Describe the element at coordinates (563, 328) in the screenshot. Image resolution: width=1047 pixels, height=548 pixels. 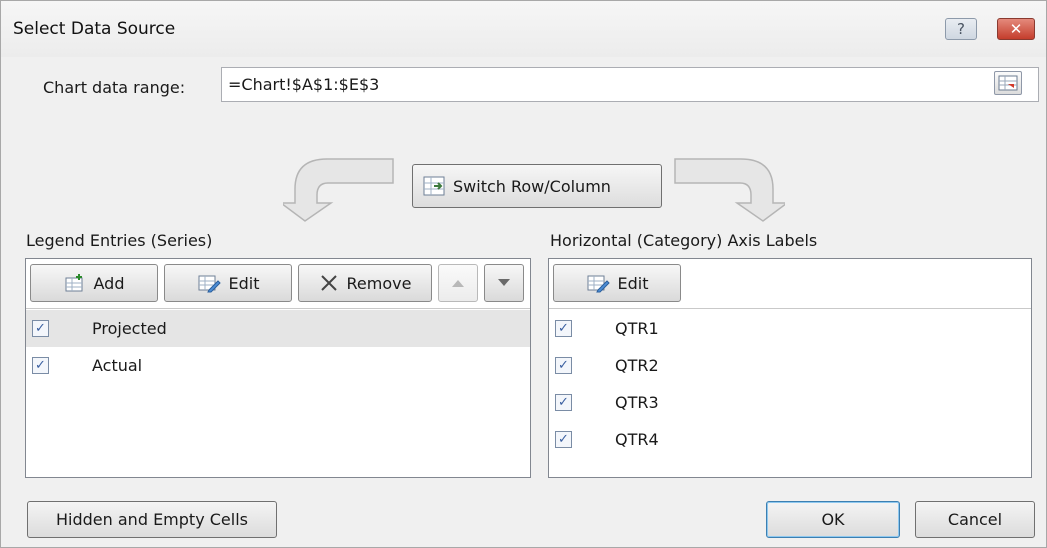
I see `qtr1-checkbox: ✓` at that location.